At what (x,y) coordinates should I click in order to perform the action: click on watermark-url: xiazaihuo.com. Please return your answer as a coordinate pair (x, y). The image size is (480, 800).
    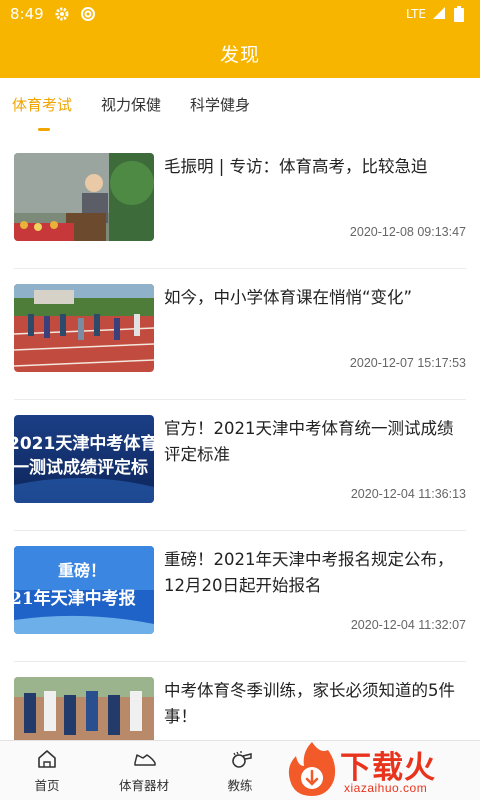
    Looking at the image, I should click on (386, 788).